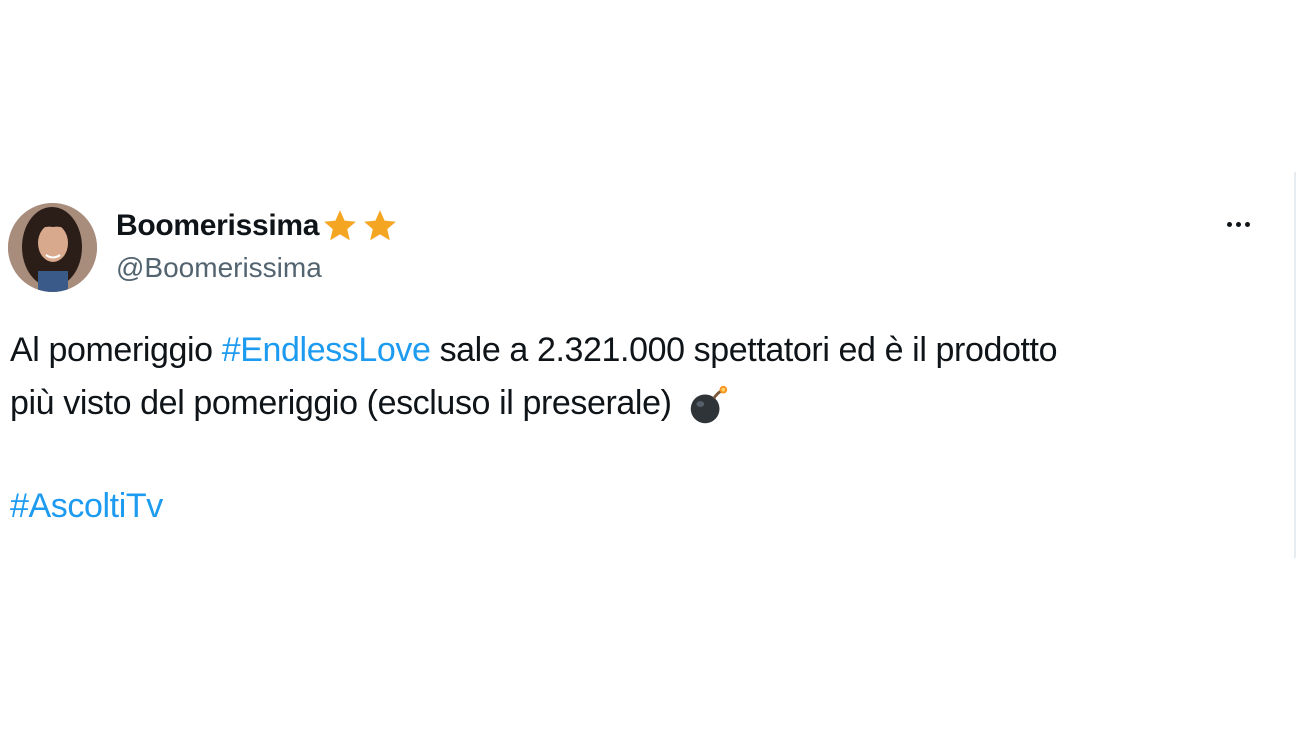  I want to click on more-options-icon, so click(1238, 224).